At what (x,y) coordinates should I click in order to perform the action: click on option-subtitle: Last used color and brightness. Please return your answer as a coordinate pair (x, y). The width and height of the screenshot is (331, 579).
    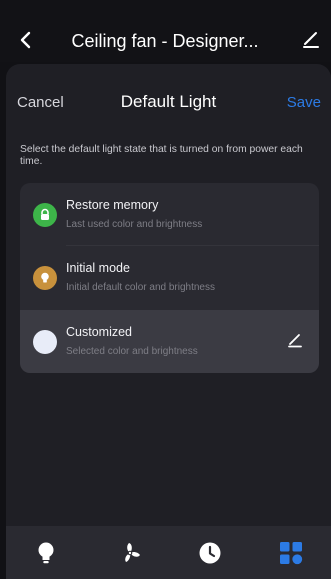
    Looking at the image, I should click on (134, 224).